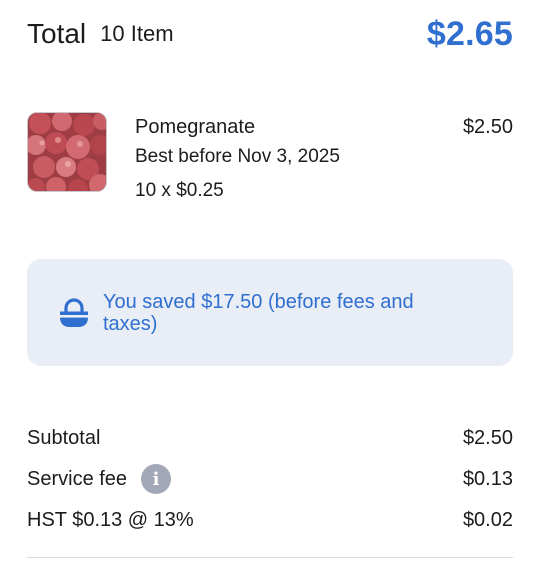 The image size is (540, 561). Describe the element at coordinates (270, 34) in the screenshot. I see `order-total-header: Total 10 Item $2.65` at that location.